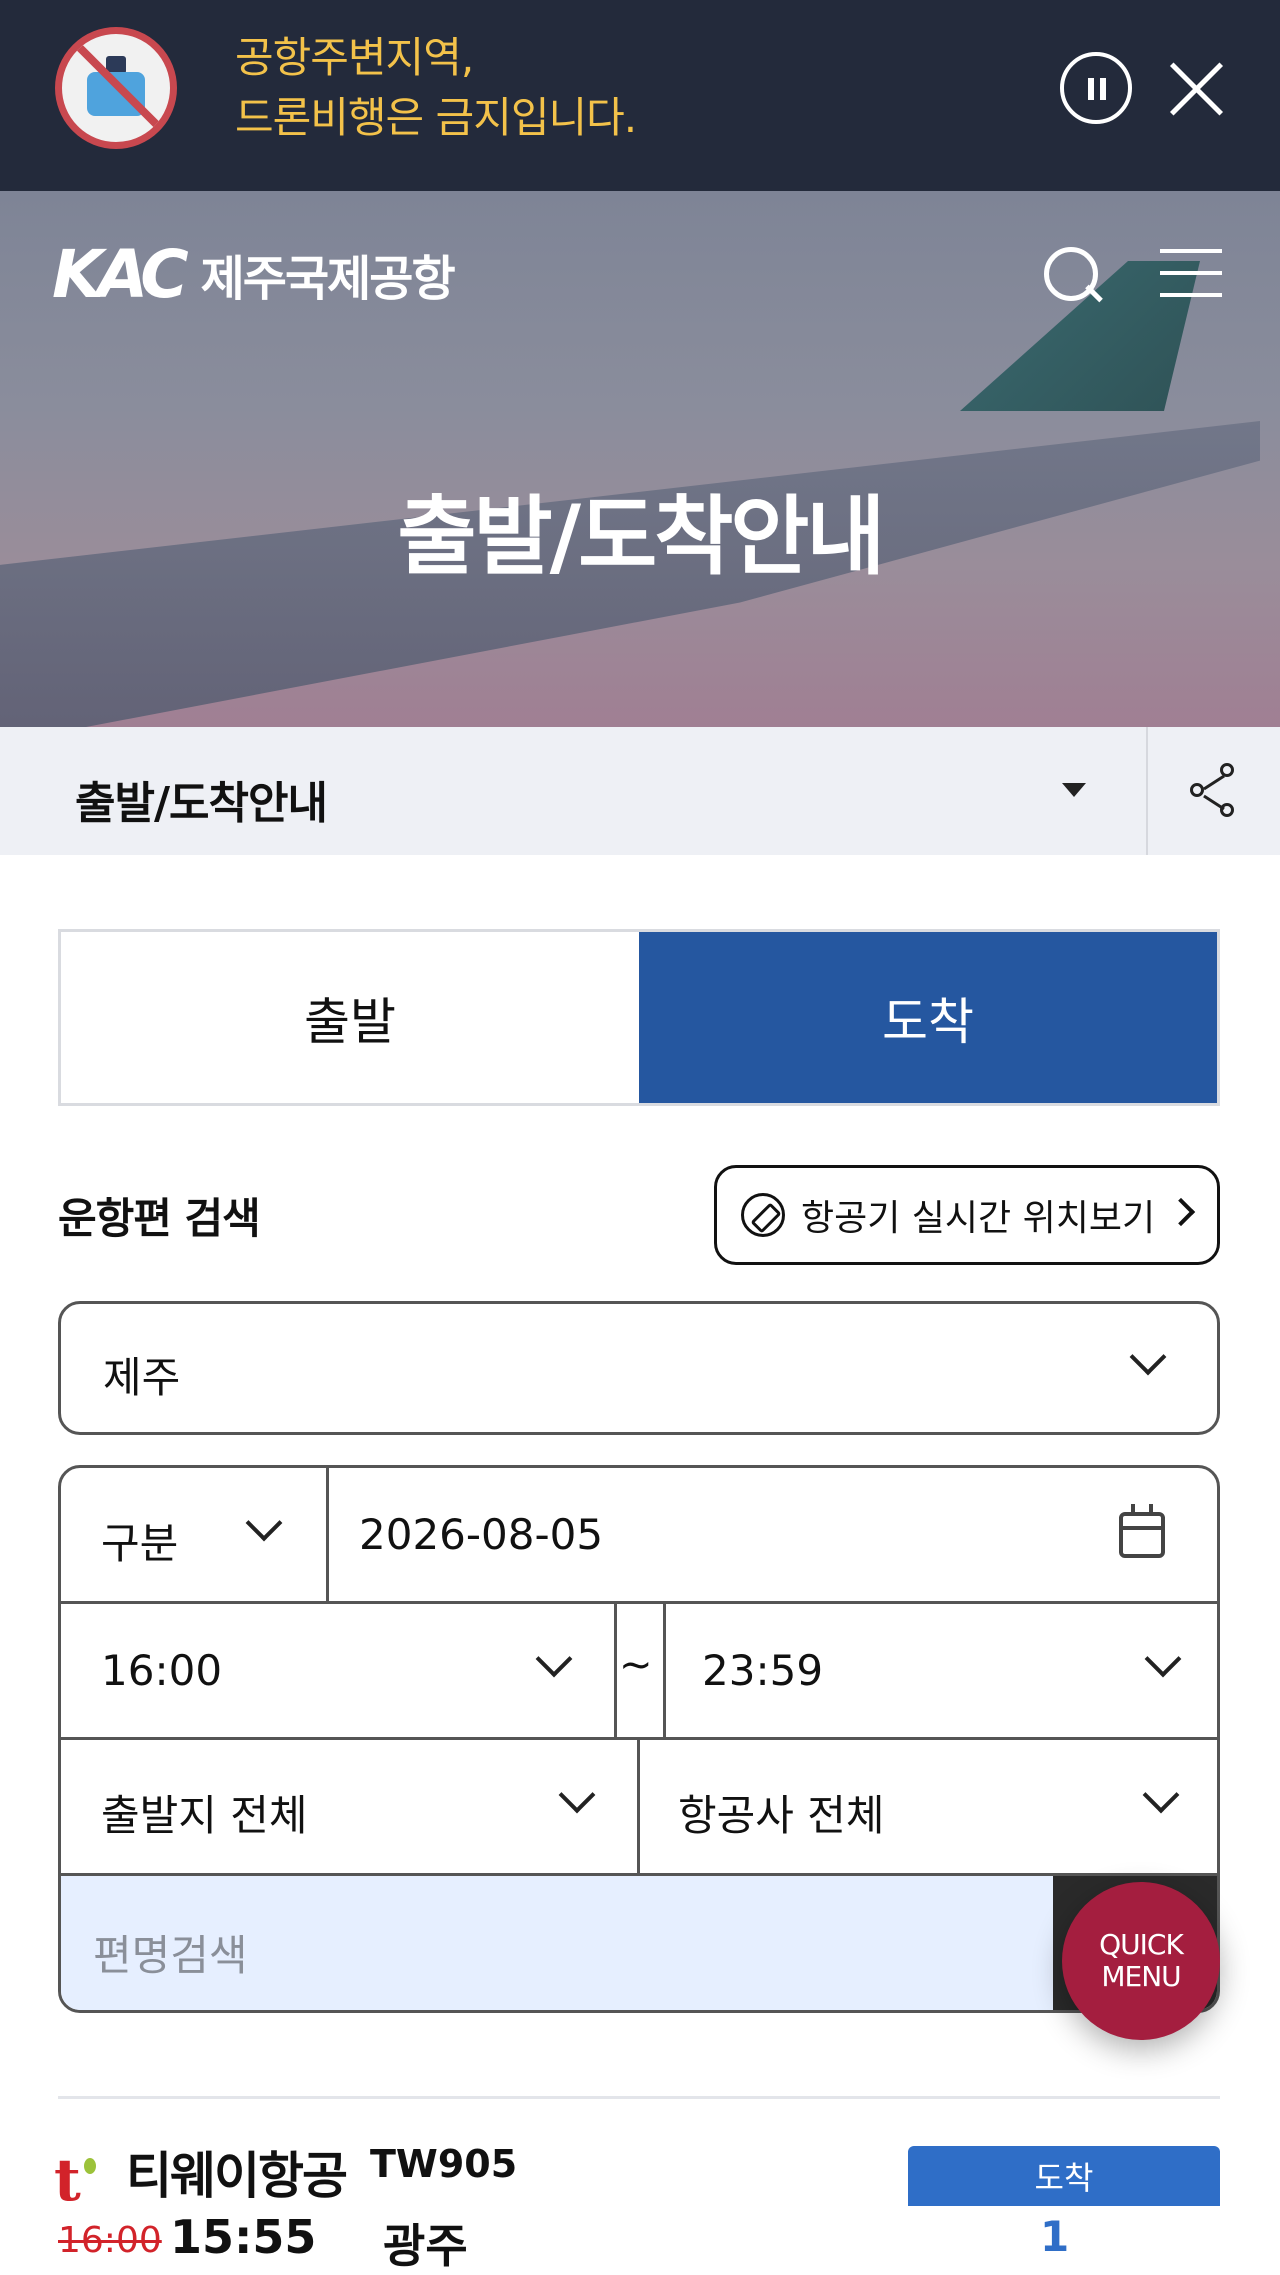 Image resolution: width=1280 pixels, height=2275 pixels. I want to click on quick-menu-line-1: QUICK, so click(1141, 1944).